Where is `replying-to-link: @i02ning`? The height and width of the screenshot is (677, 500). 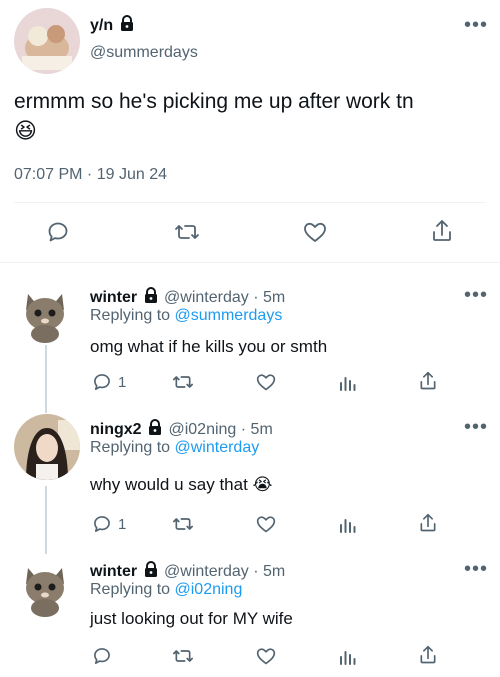 replying-to-link: @i02ning is located at coordinates (209, 589).